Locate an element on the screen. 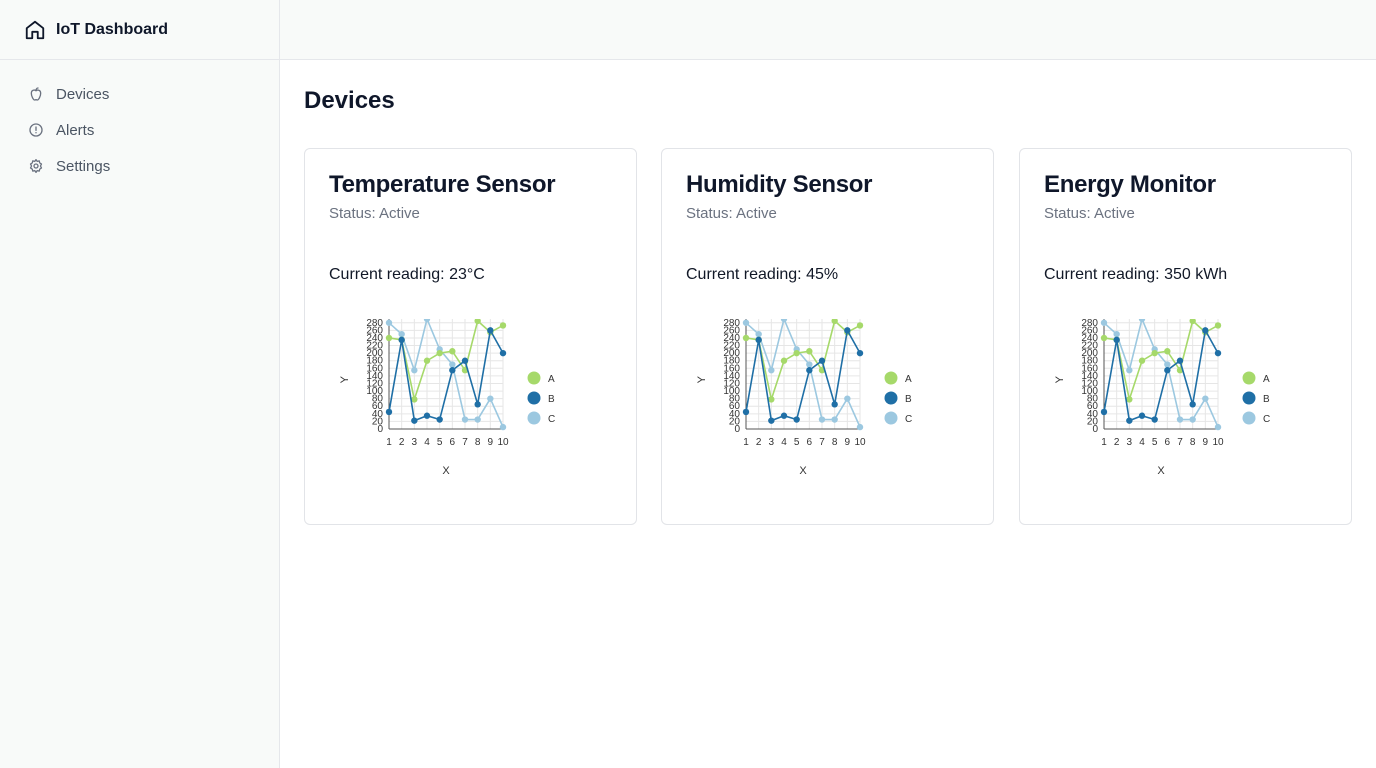 The image size is (1376, 768). sidebar-item-settings: Settings is located at coordinates (139, 166).